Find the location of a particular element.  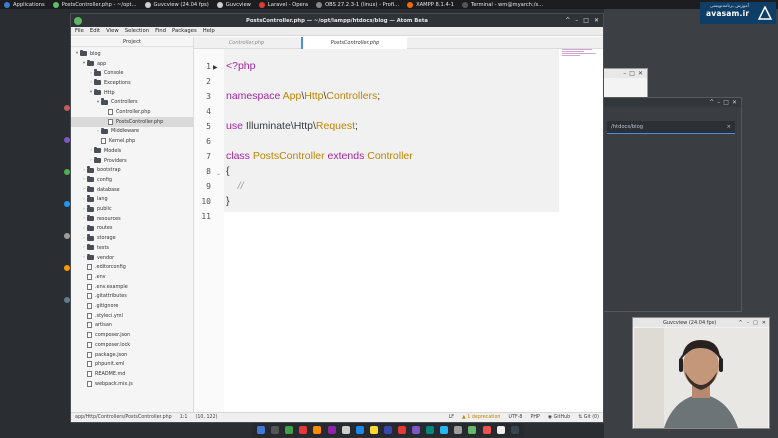

menu-find: Find is located at coordinates (160, 31).